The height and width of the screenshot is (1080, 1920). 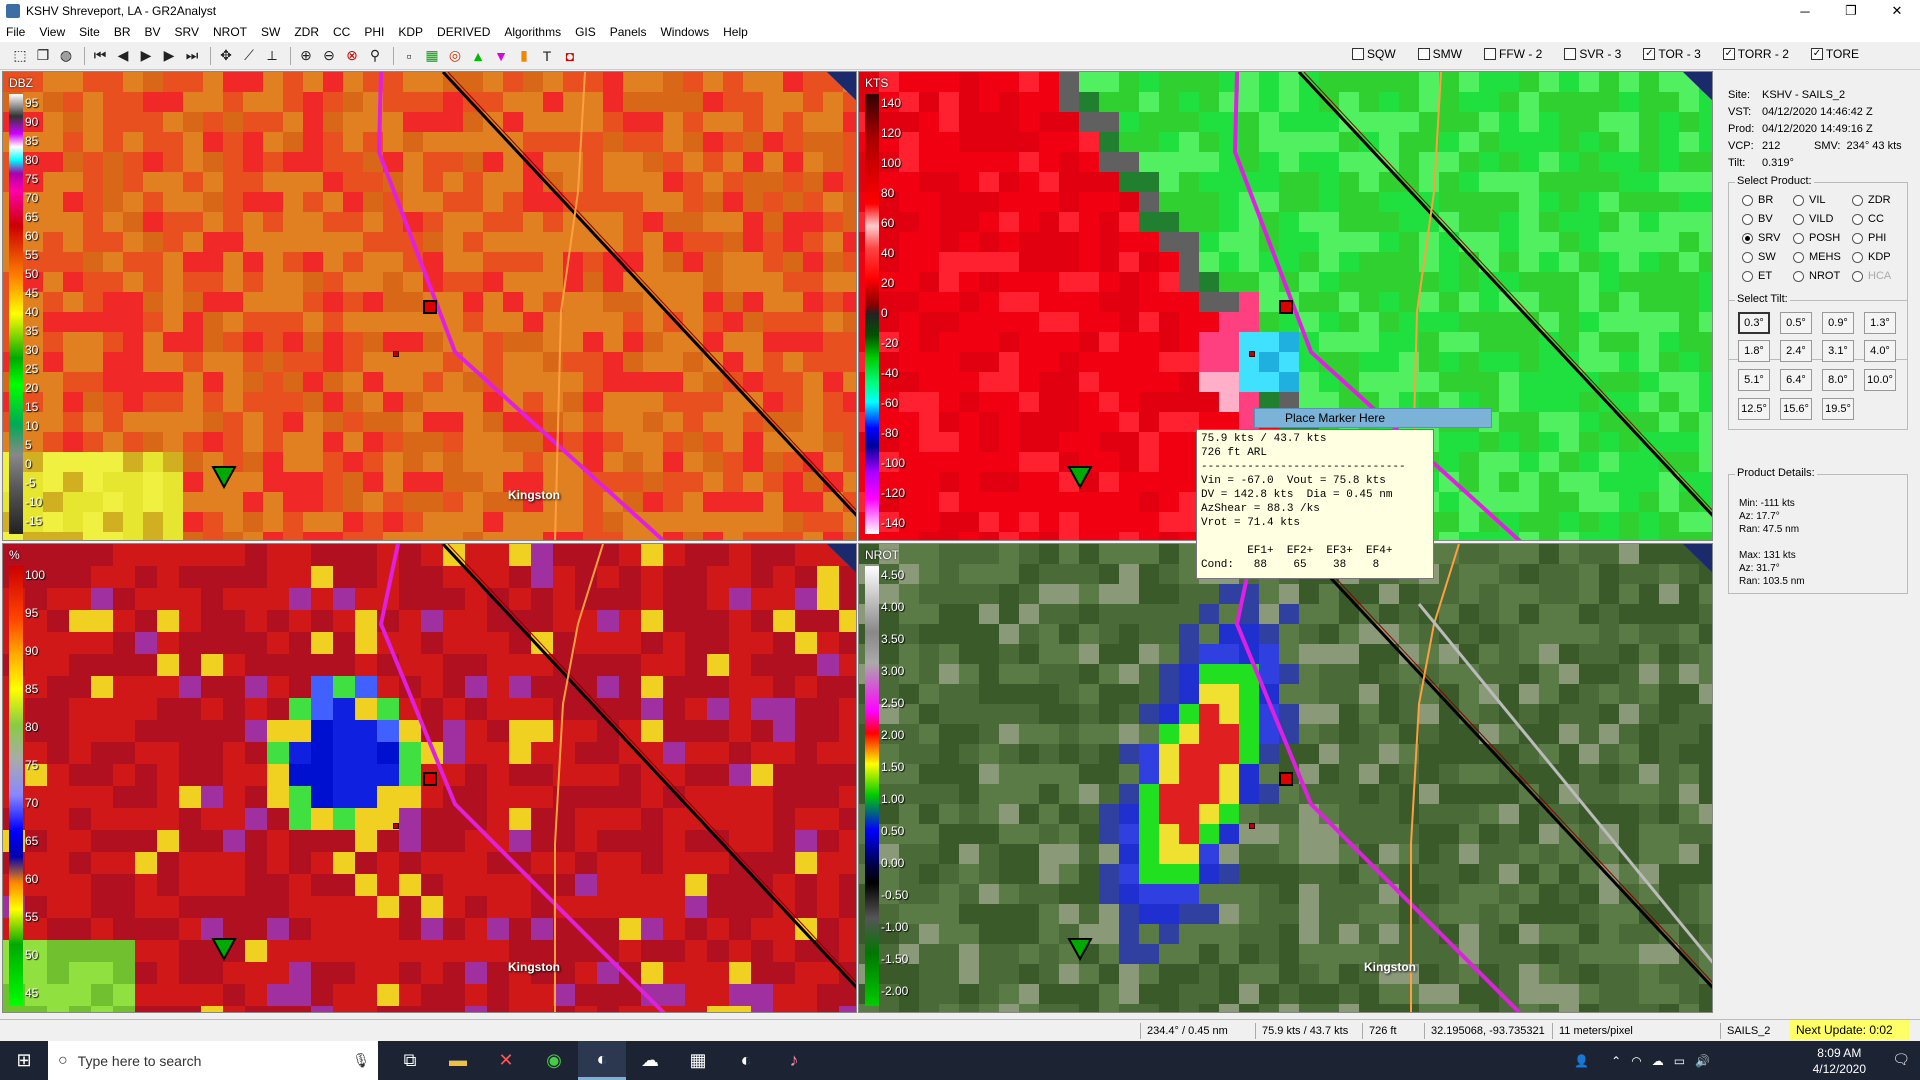 I want to click on maximize-button: ❐, so click(x=1851, y=11).